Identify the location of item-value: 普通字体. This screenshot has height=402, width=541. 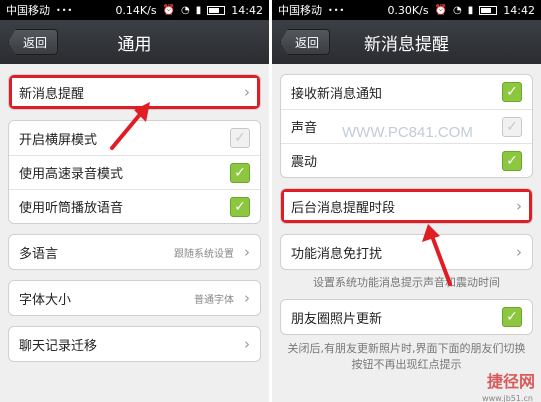
(214, 300).